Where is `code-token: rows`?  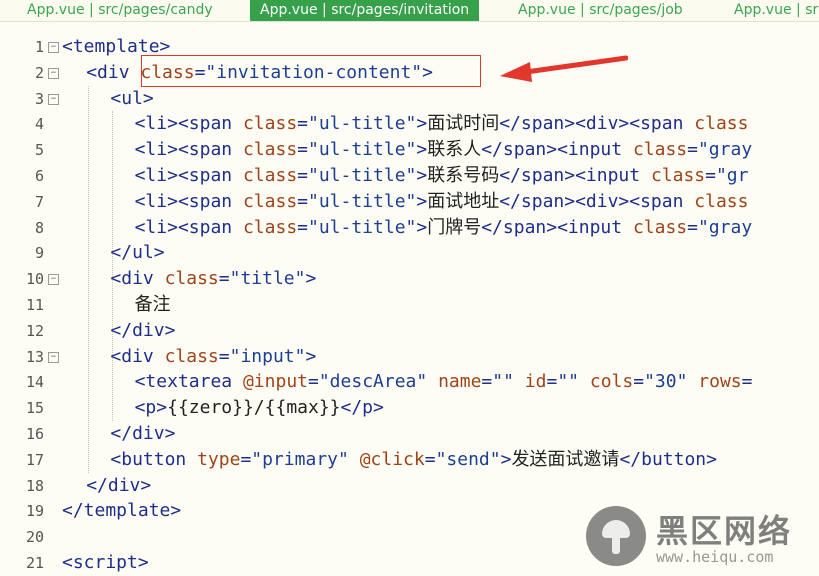 code-token: rows is located at coordinates (720, 382).